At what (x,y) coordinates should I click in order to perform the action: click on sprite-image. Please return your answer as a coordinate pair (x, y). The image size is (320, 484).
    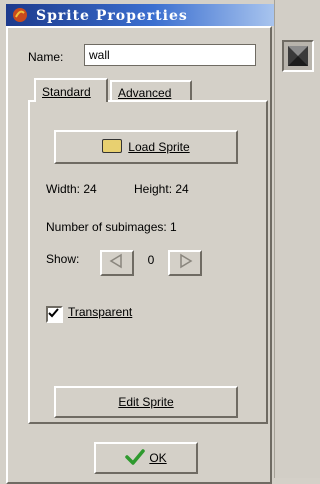
    Looking at the image, I should click on (298, 56).